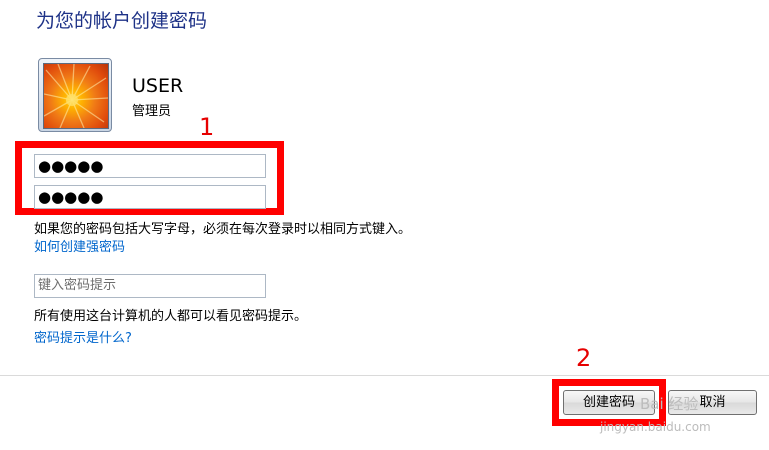 Image resolution: width=769 pixels, height=450 pixels. I want to click on footer-divider, so click(384, 375).